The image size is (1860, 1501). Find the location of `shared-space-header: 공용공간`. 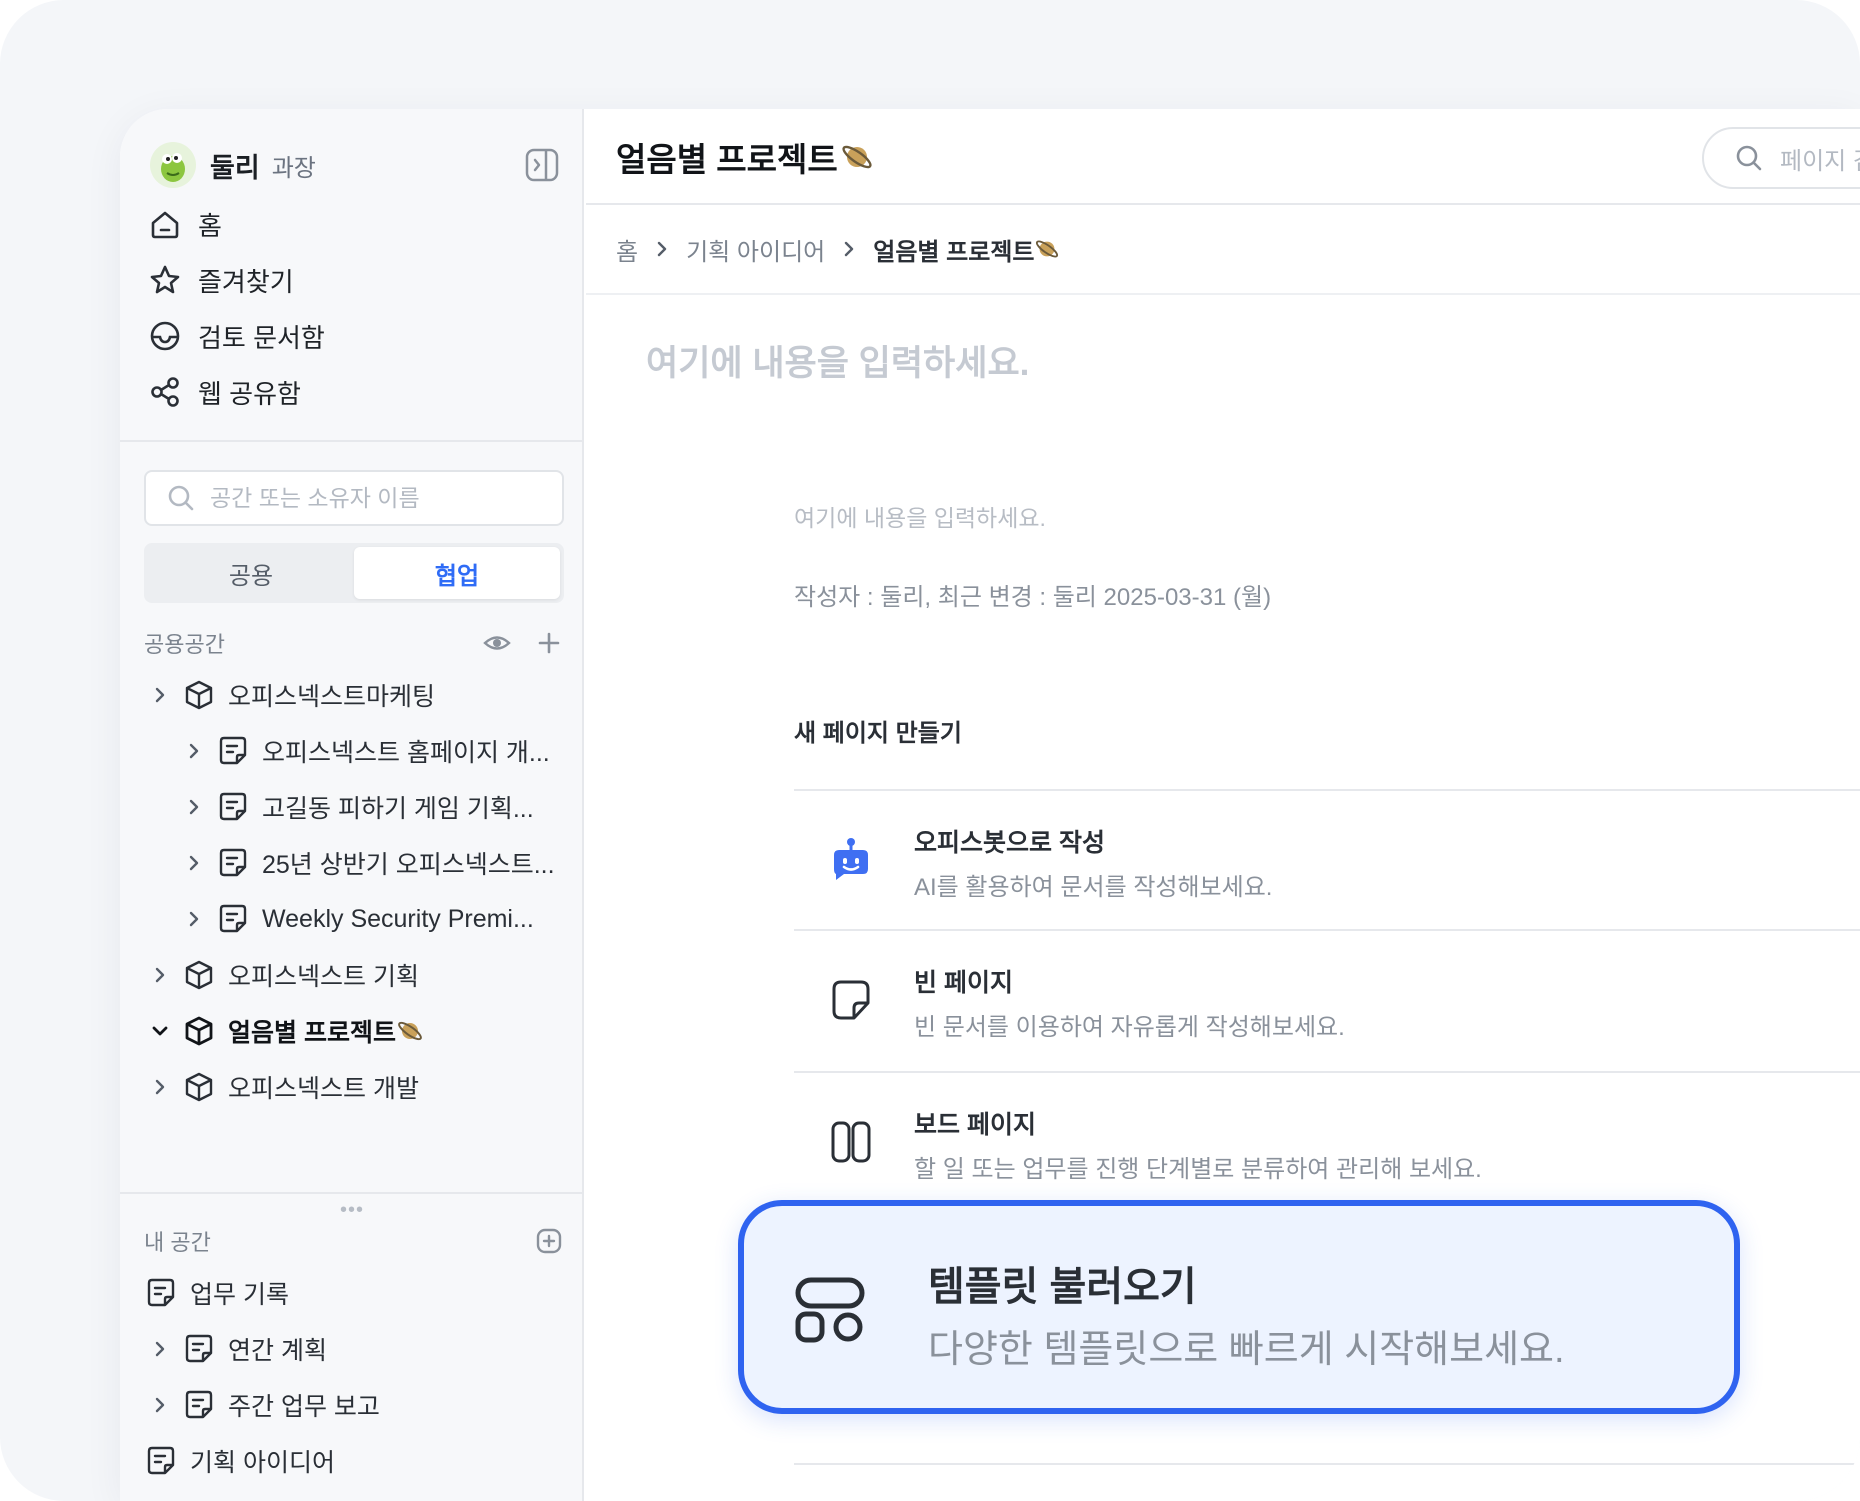

shared-space-header: 공용공간 is located at coordinates (354, 643).